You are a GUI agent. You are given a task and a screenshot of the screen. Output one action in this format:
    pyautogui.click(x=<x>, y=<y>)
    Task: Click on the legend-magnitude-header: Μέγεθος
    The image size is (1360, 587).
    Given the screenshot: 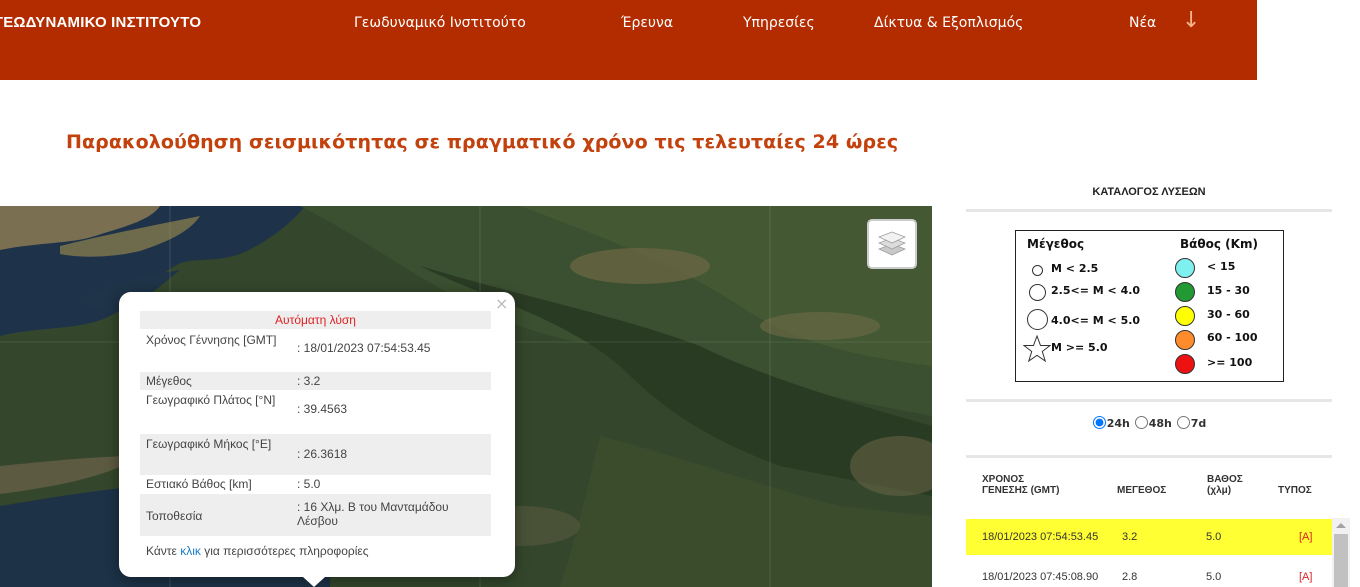 What is the action you would take?
    pyautogui.click(x=1056, y=244)
    